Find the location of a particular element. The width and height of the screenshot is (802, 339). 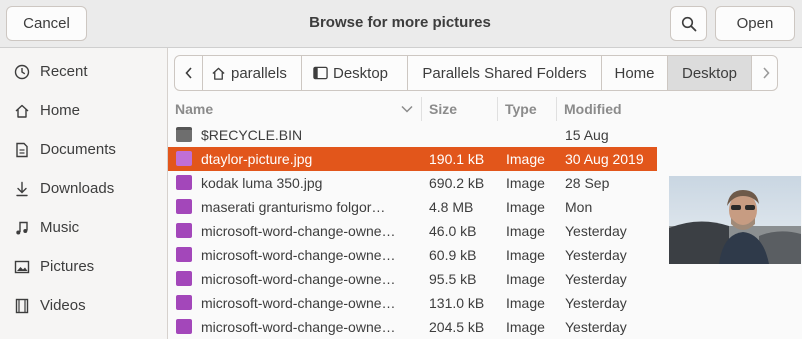

dialog-title: Browse for more pictures is located at coordinates (400, 22).